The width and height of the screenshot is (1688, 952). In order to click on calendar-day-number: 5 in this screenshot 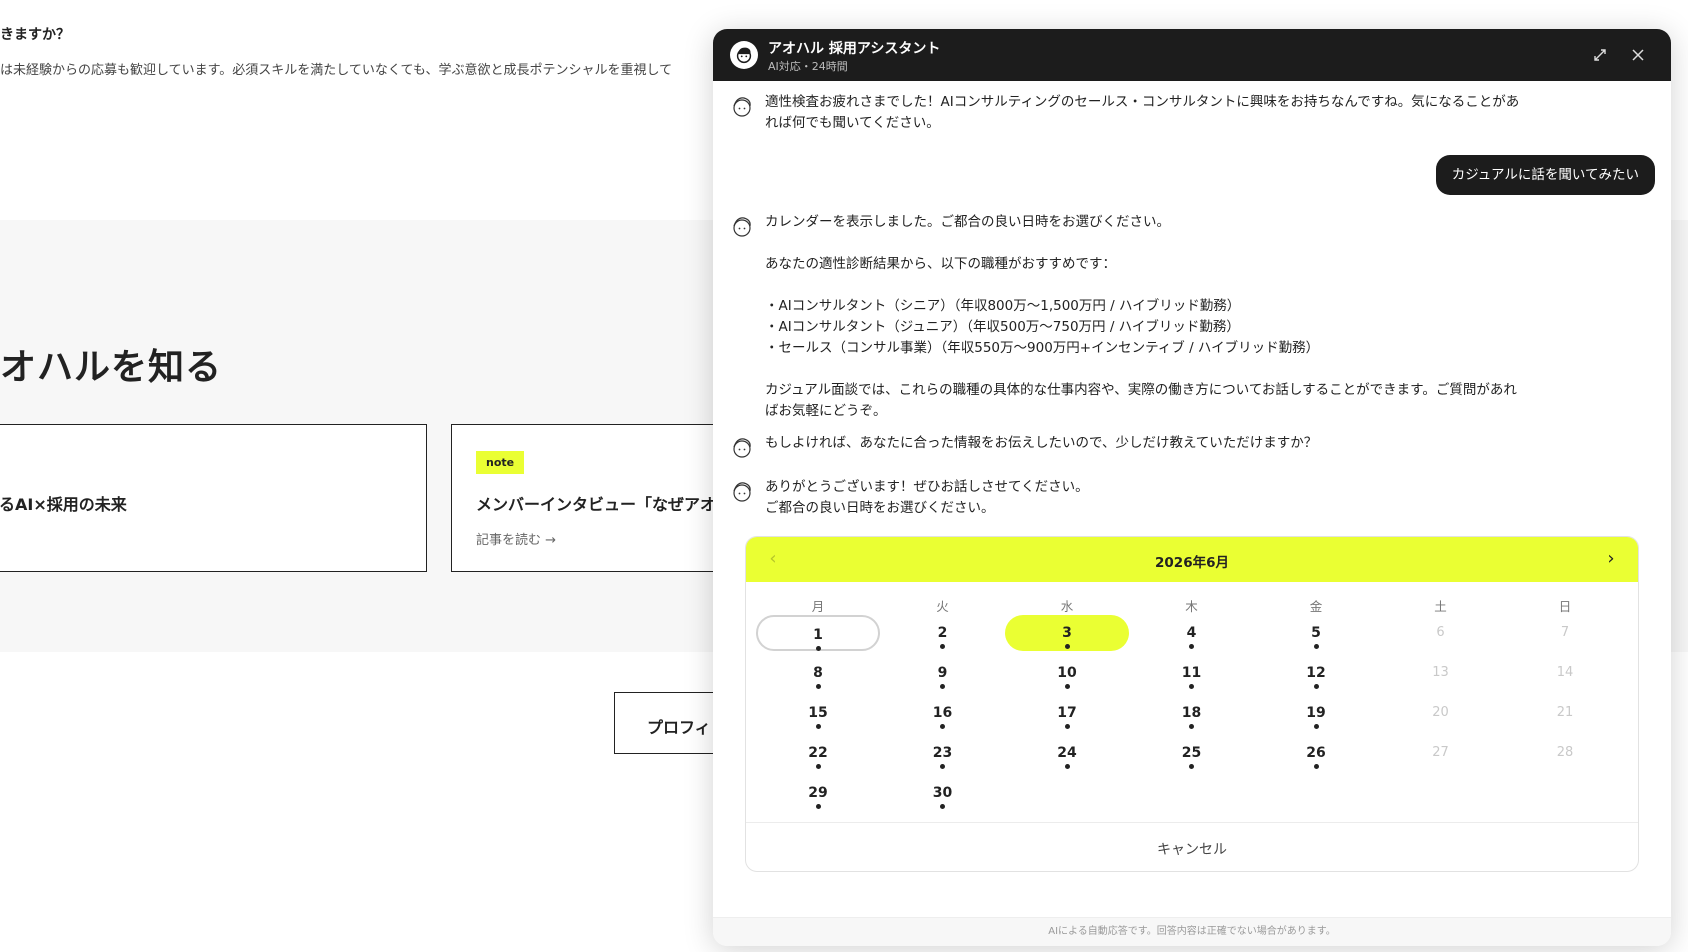, I will do `click(1316, 633)`.